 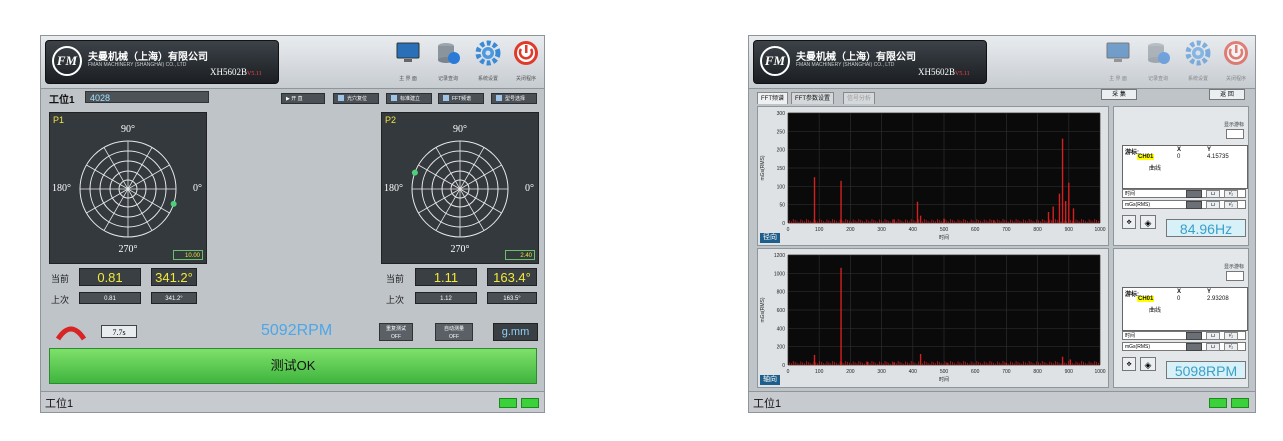 I want to click on p1-previous-angle: 341.2°, so click(x=174, y=298).